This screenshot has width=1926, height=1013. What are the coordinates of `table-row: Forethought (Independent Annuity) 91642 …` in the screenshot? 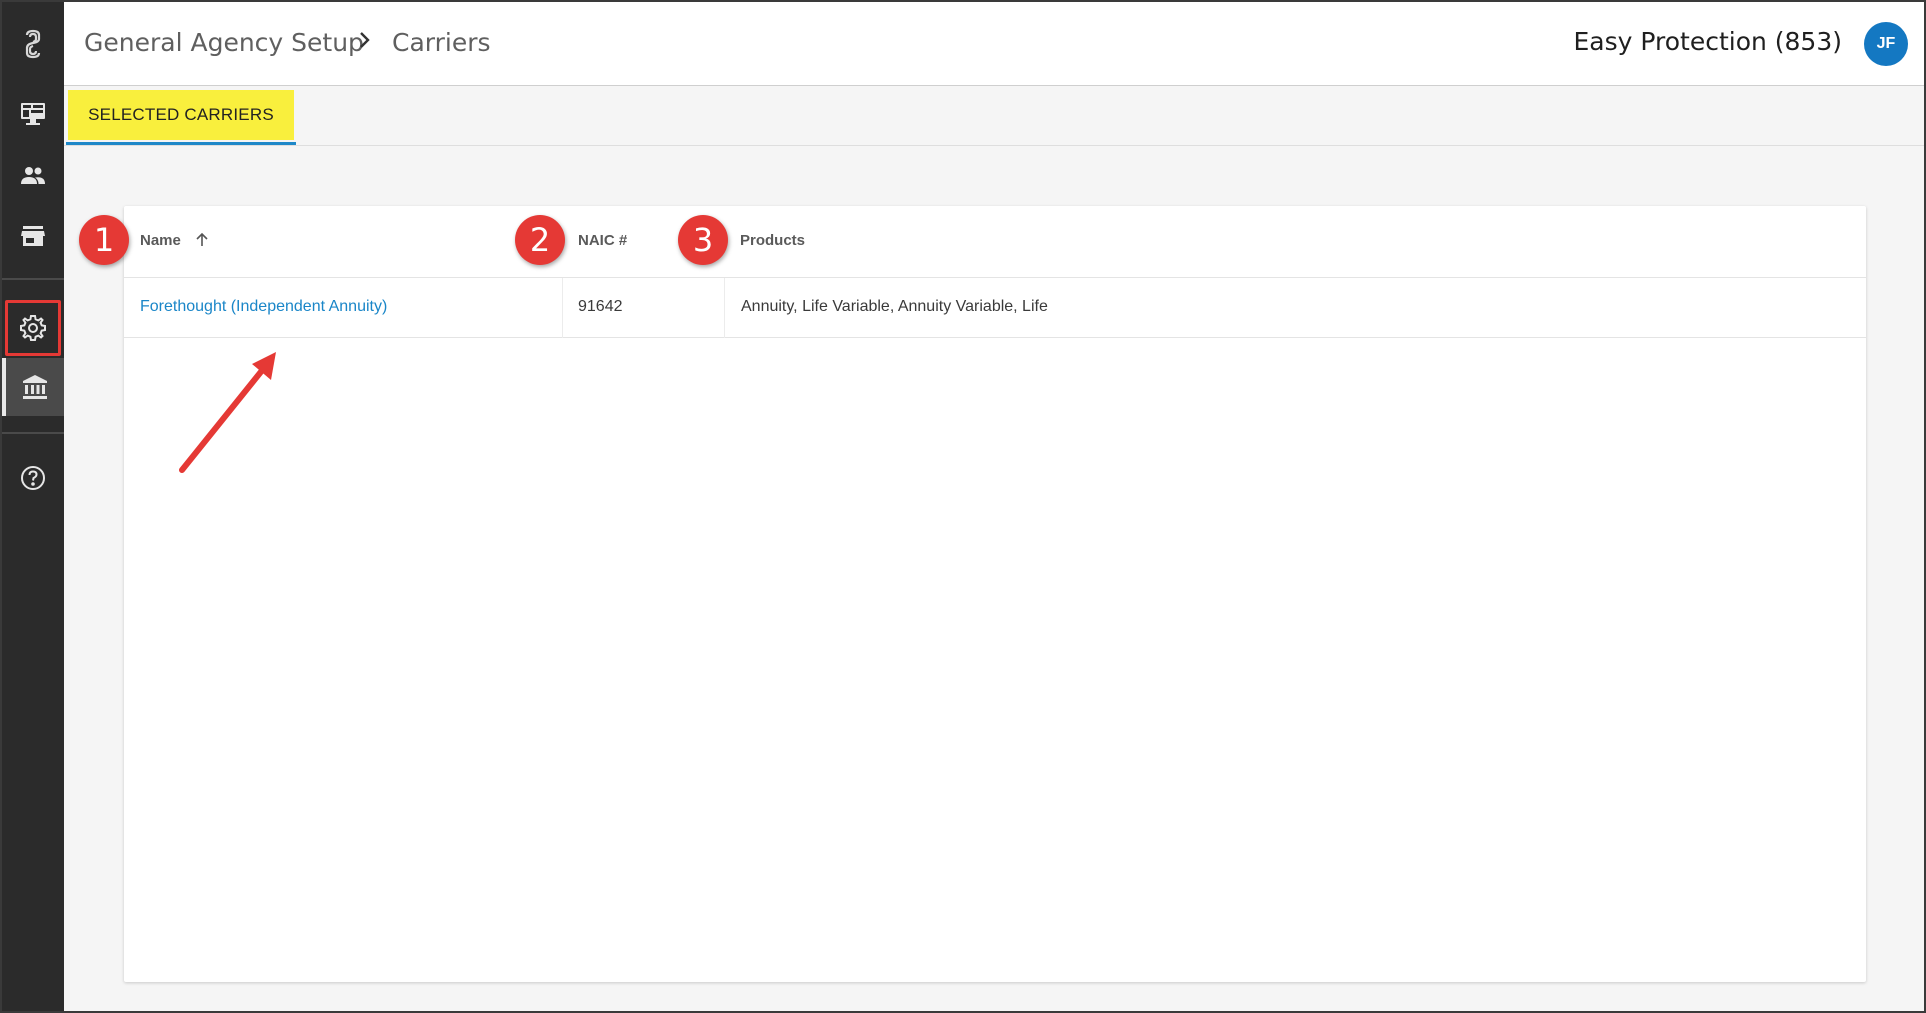 It's located at (995, 308).